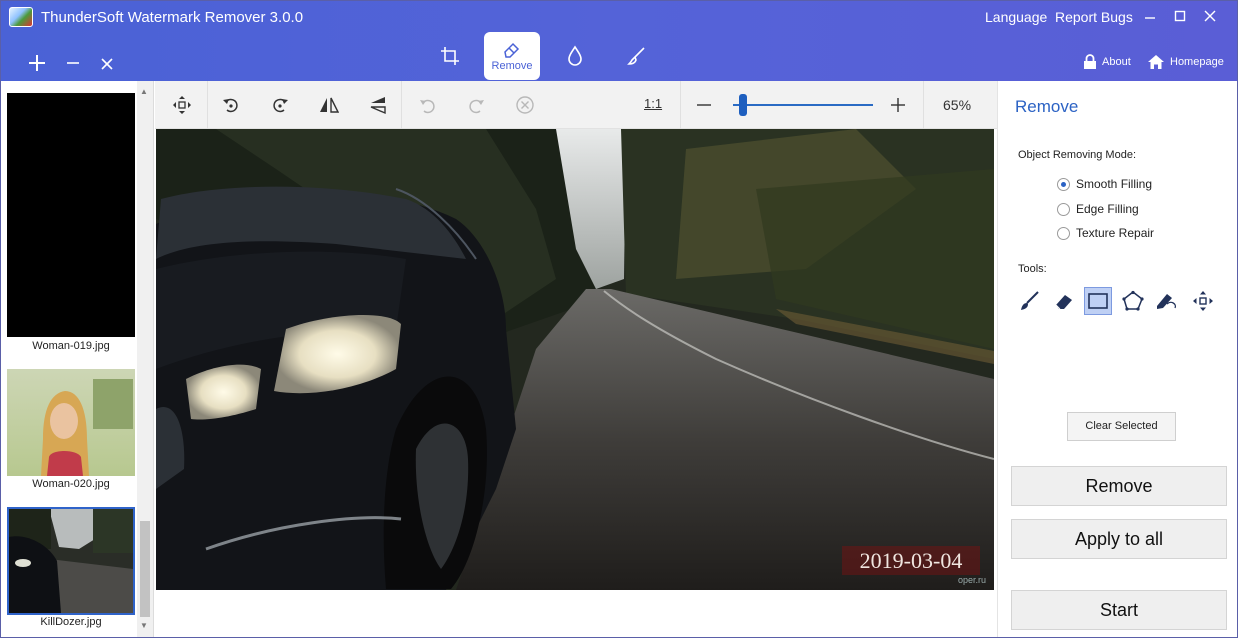 The image size is (1238, 638). Describe the element at coordinates (512, 66) in the screenshot. I see `tab-remove-label: Remove` at that location.